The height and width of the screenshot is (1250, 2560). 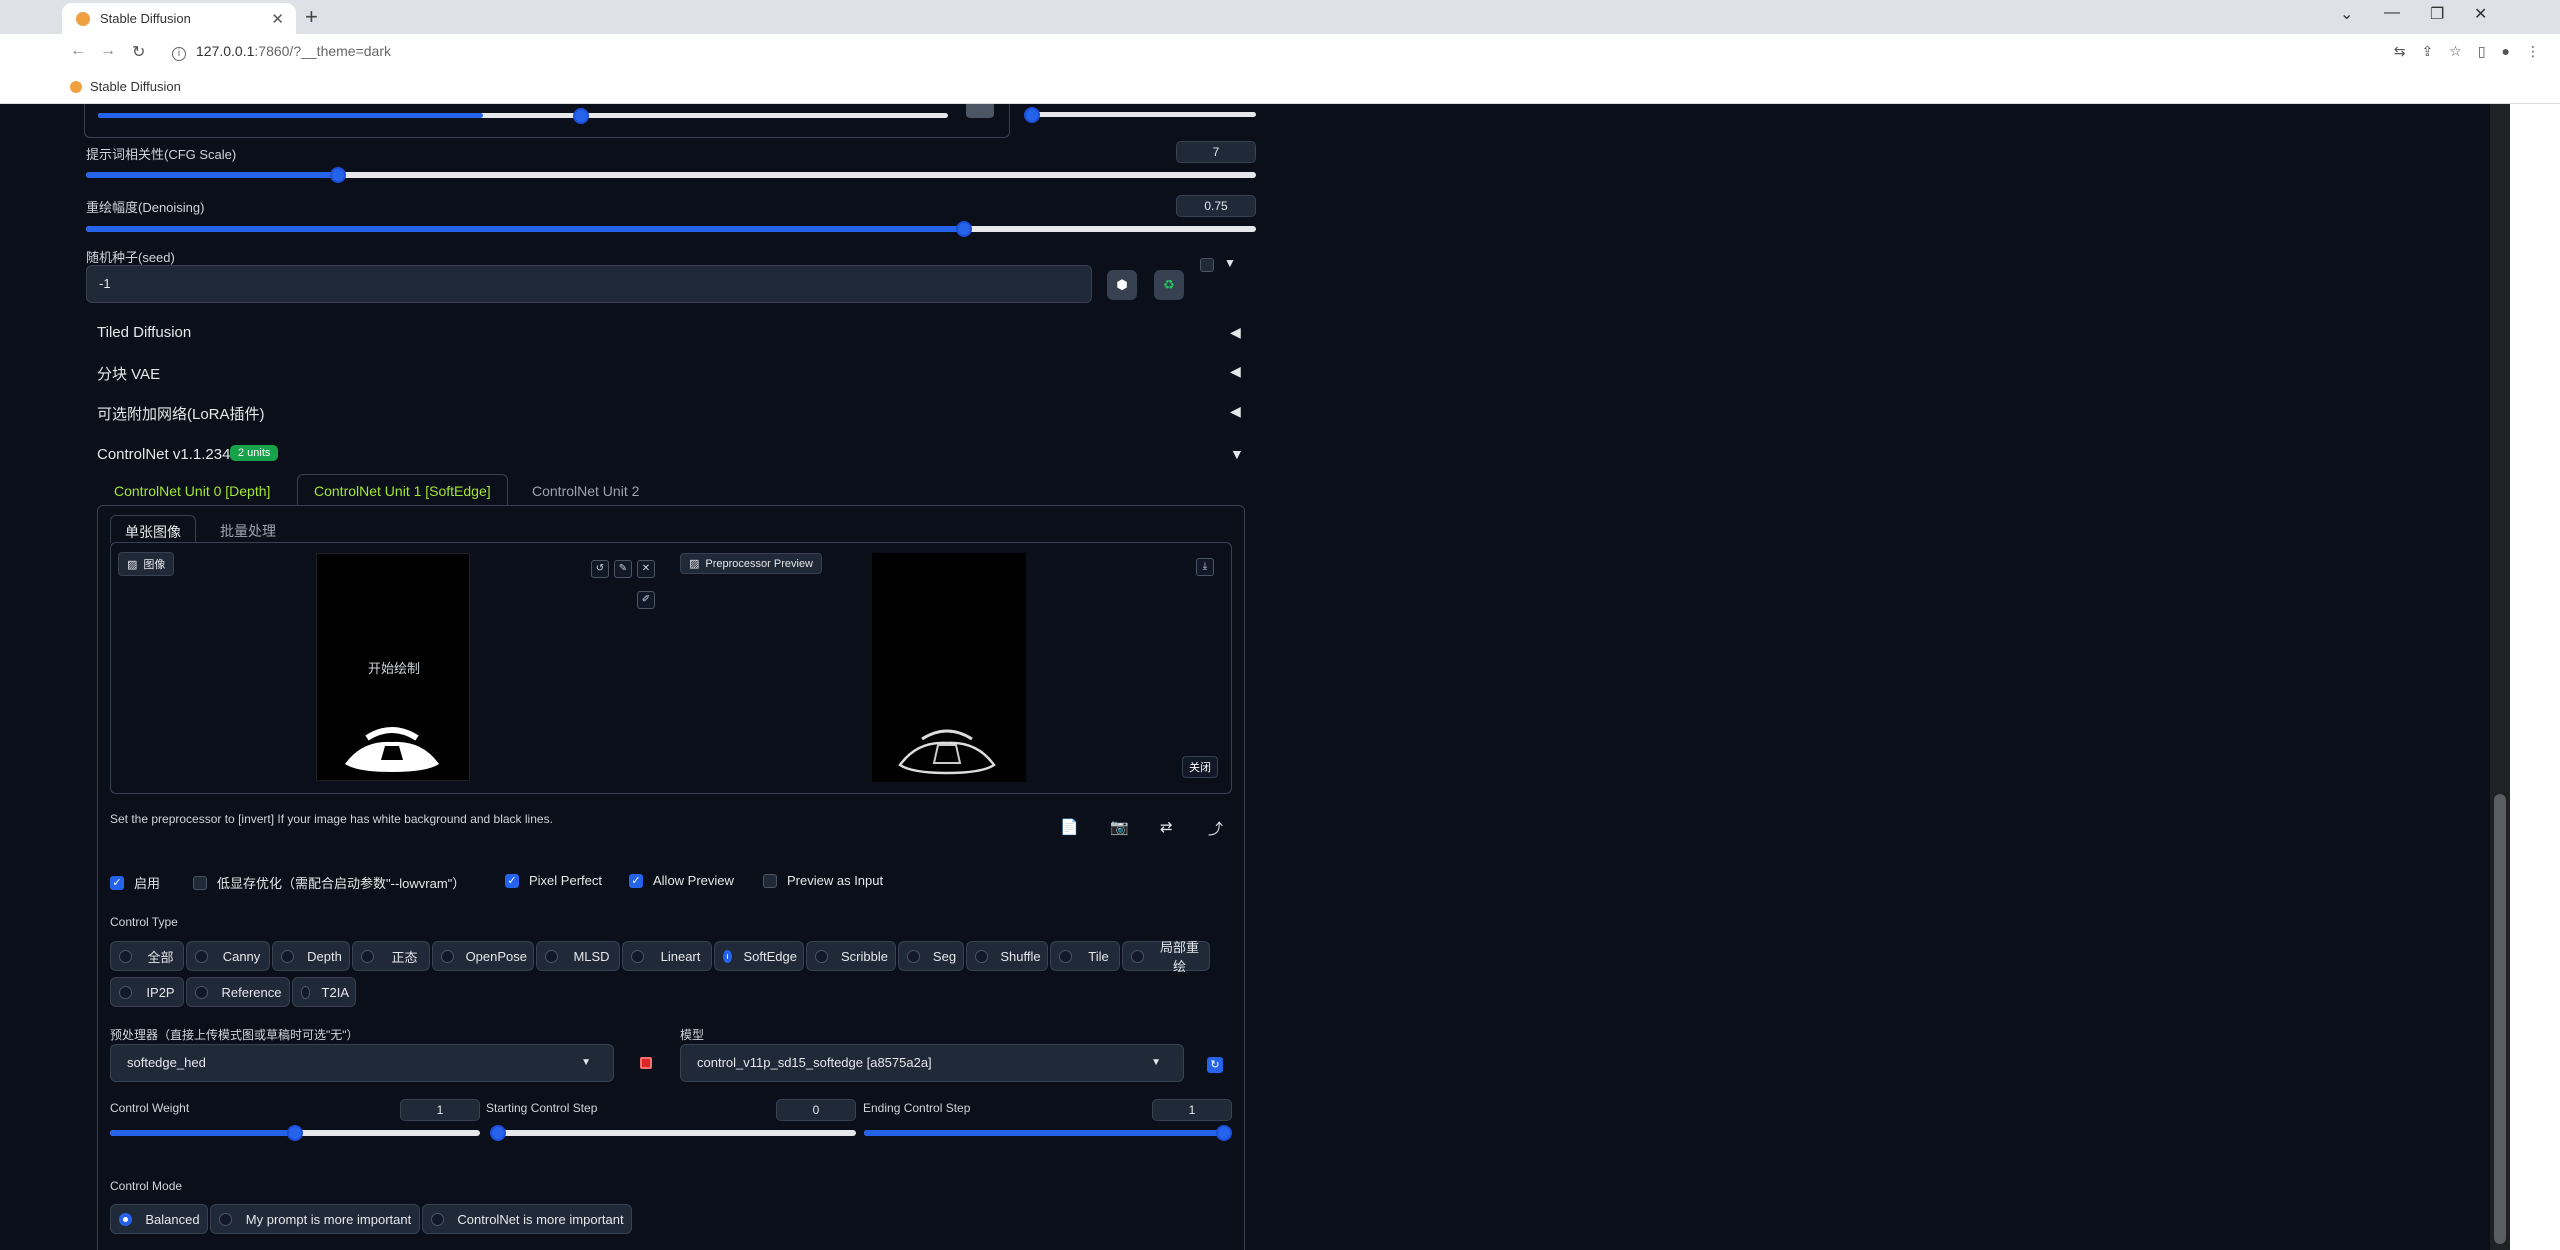 I want to click on new-canvas-icon: 📄, so click(x=1069, y=827).